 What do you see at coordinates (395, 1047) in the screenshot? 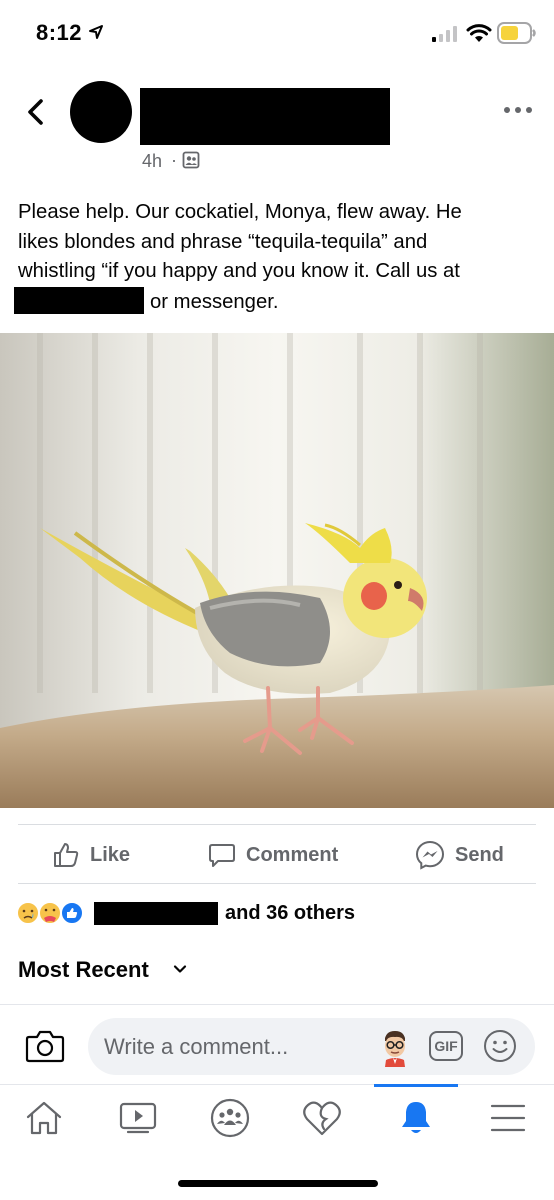
I see `avatar-sticker-icon` at bounding box center [395, 1047].